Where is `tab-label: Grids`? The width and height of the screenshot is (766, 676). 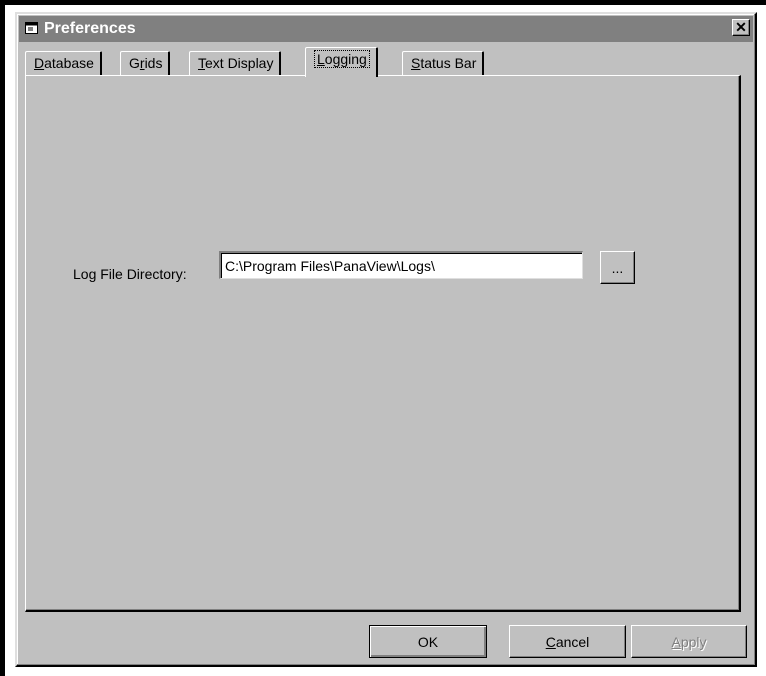
tab-label: Grids is located at coordinates (146, 63).